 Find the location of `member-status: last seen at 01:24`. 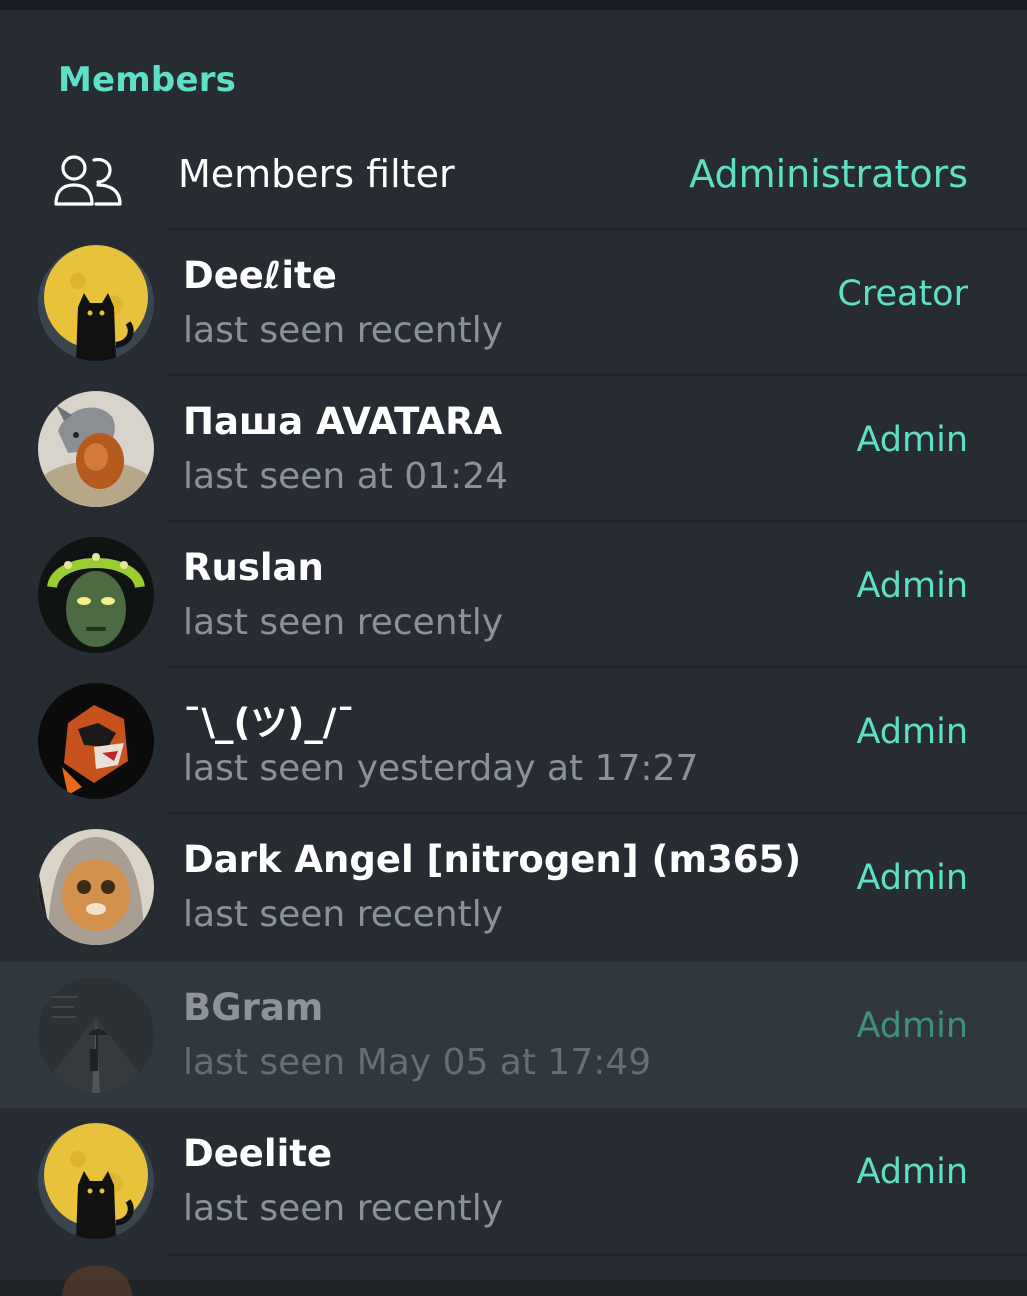

member-status: last seen at 01:24 is located at coordinates (346, 476).